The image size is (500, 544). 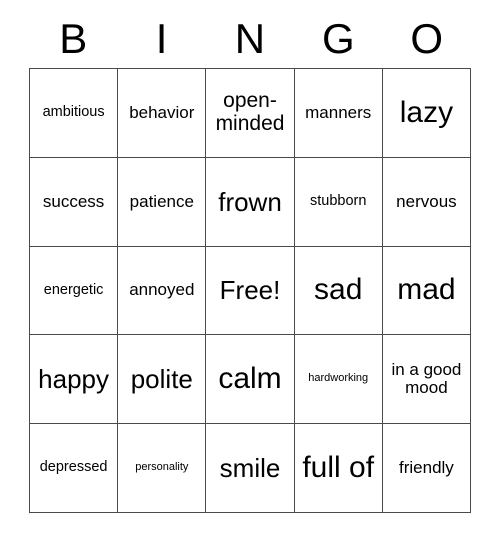 I want to click on bingo-row: success patience frown stubborn nervous, so click(x=251, y=202).